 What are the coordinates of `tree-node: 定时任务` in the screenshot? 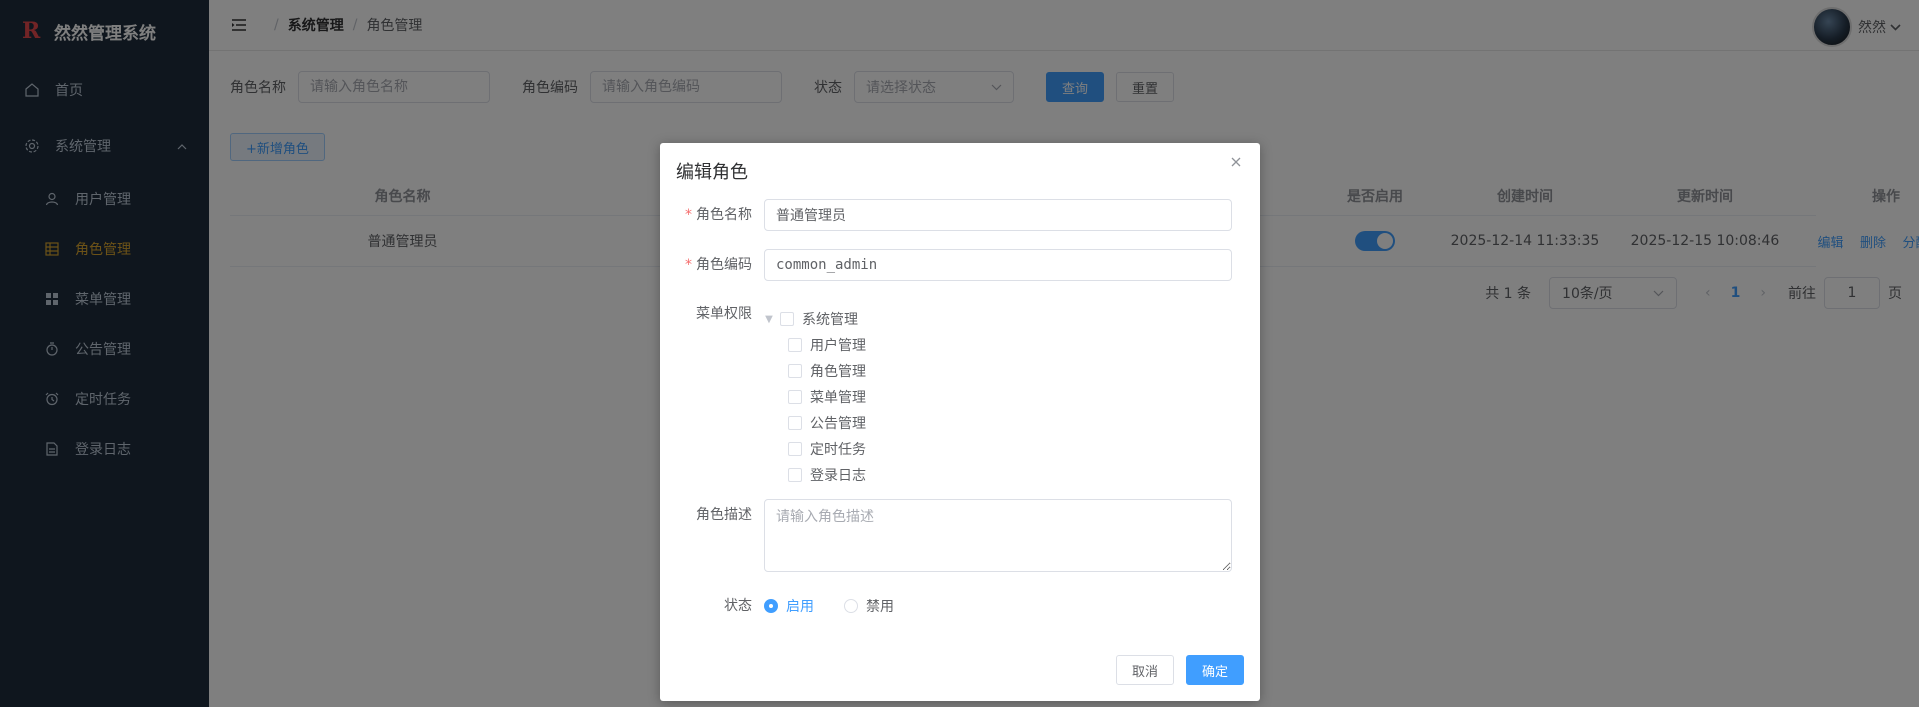 It's located at (815, 449).